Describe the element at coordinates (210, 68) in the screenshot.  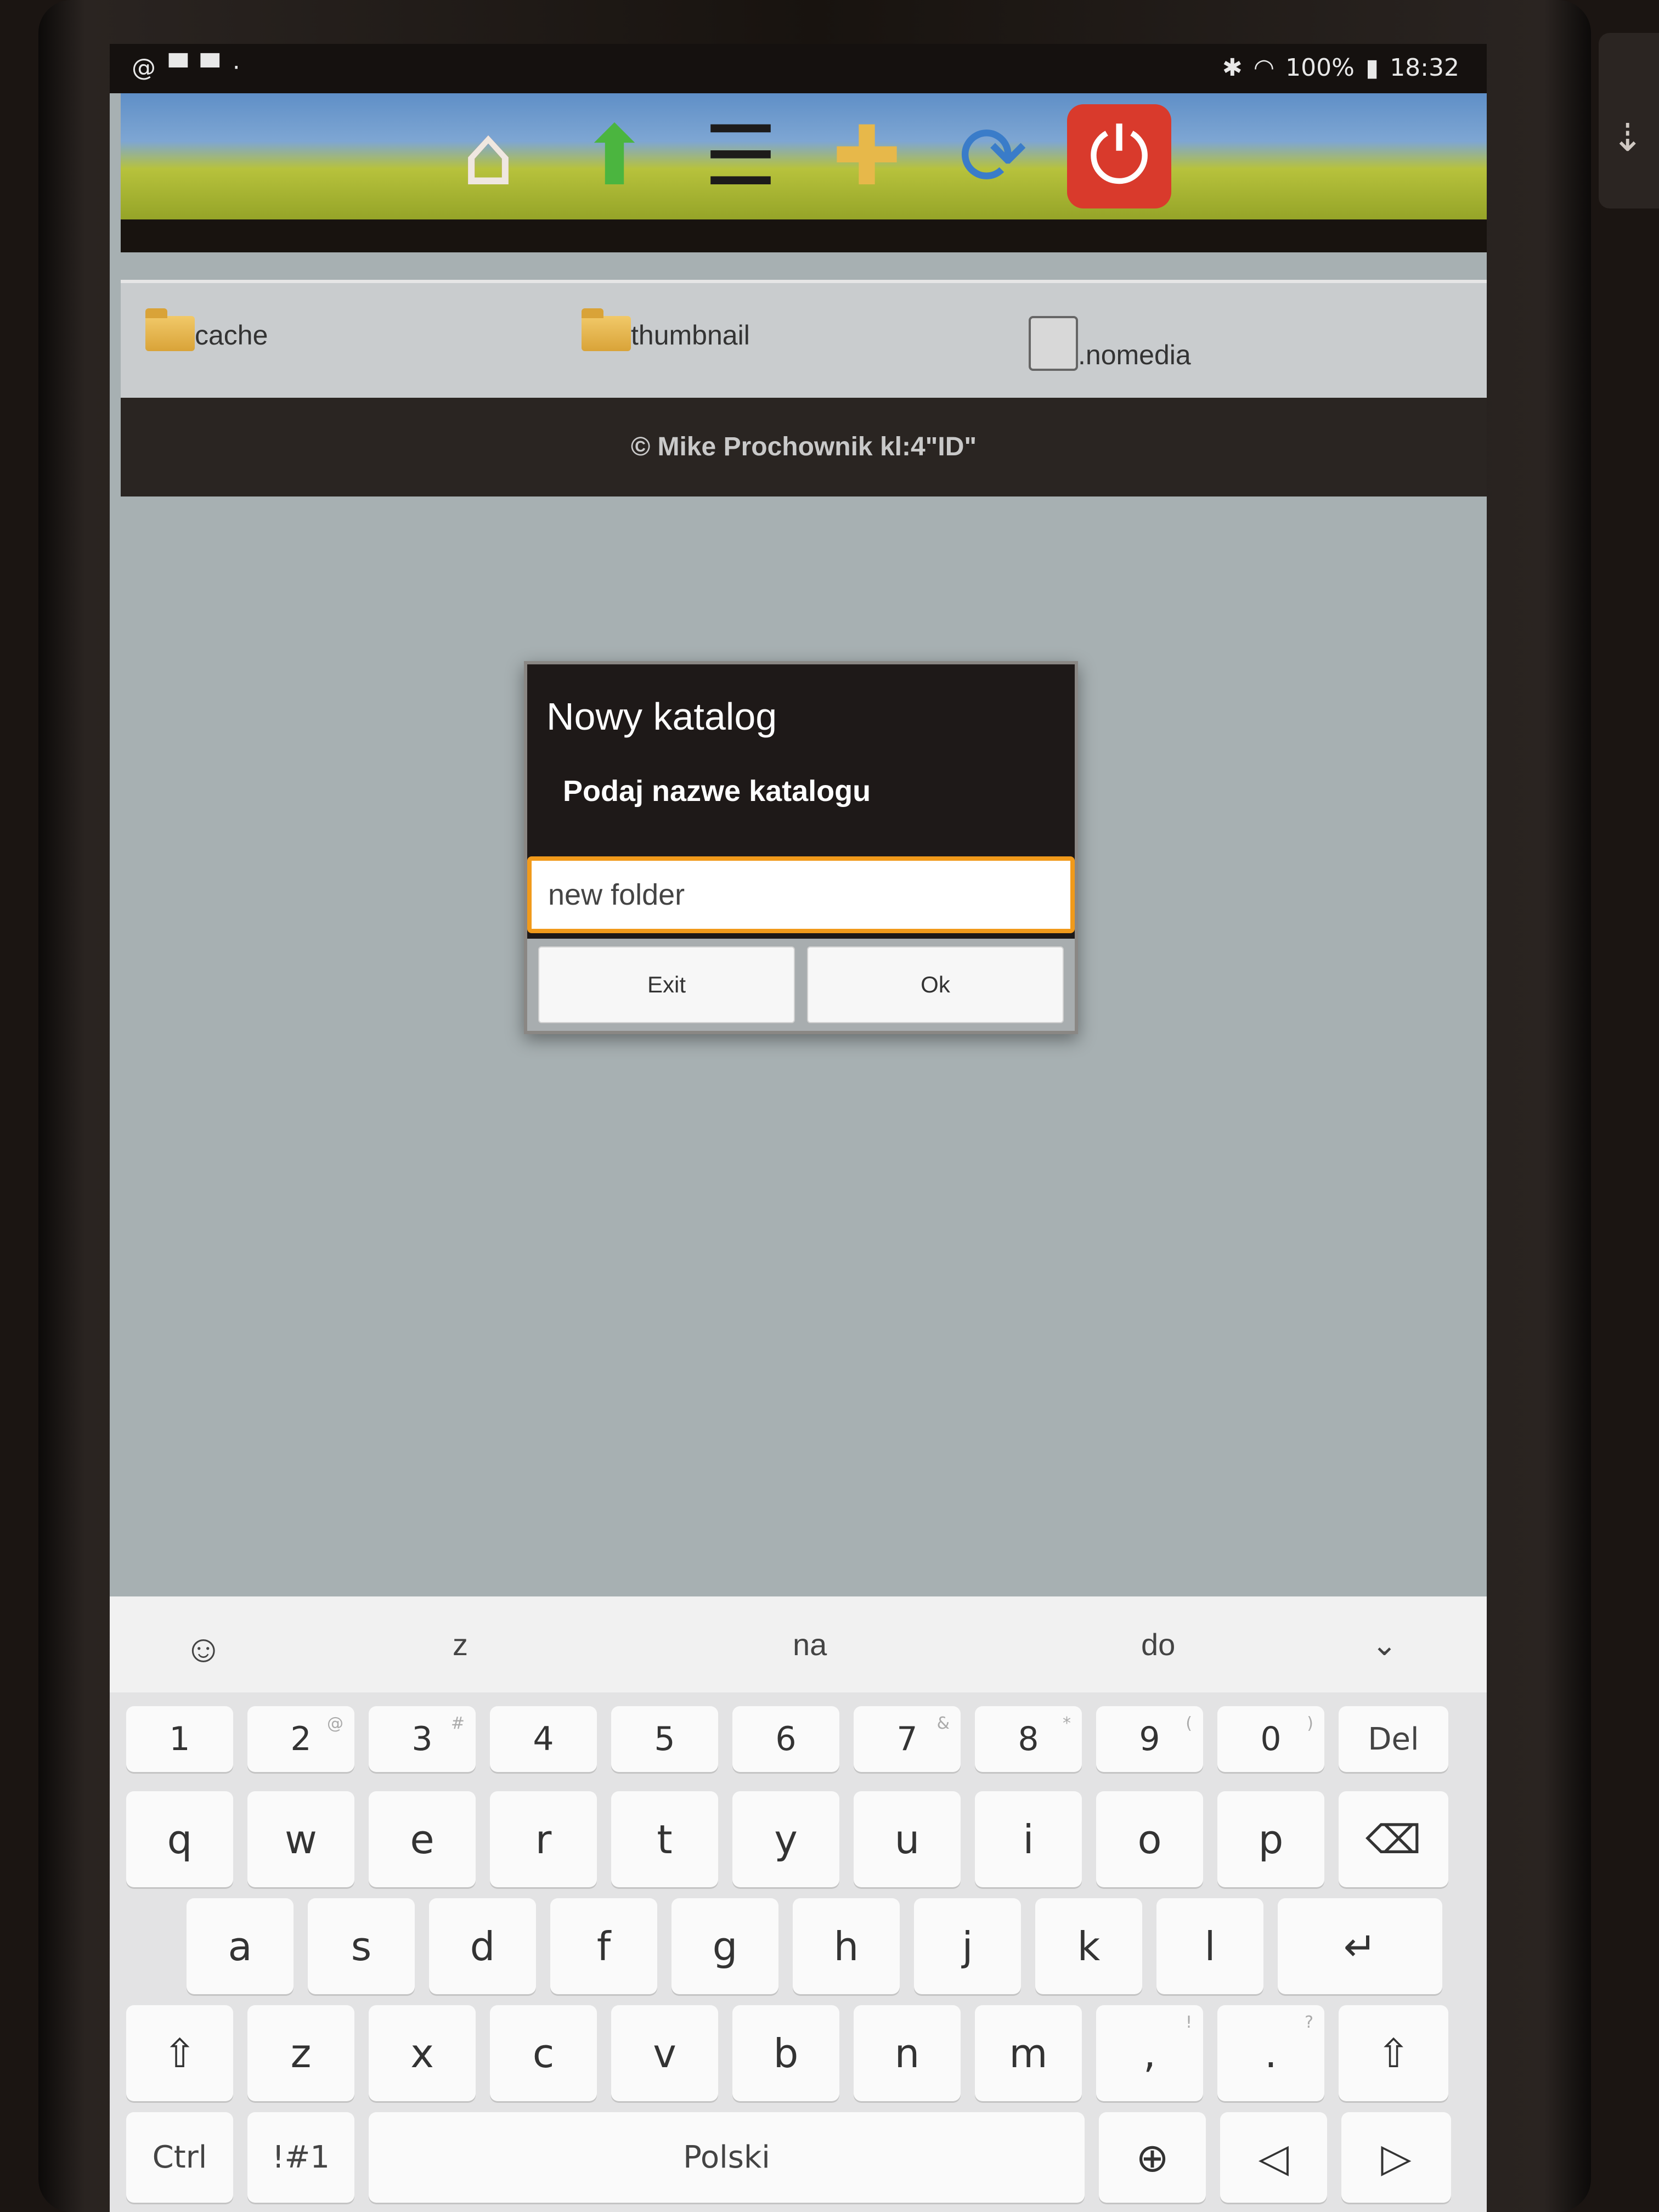
I see `chat-icon: ▀` at that location.